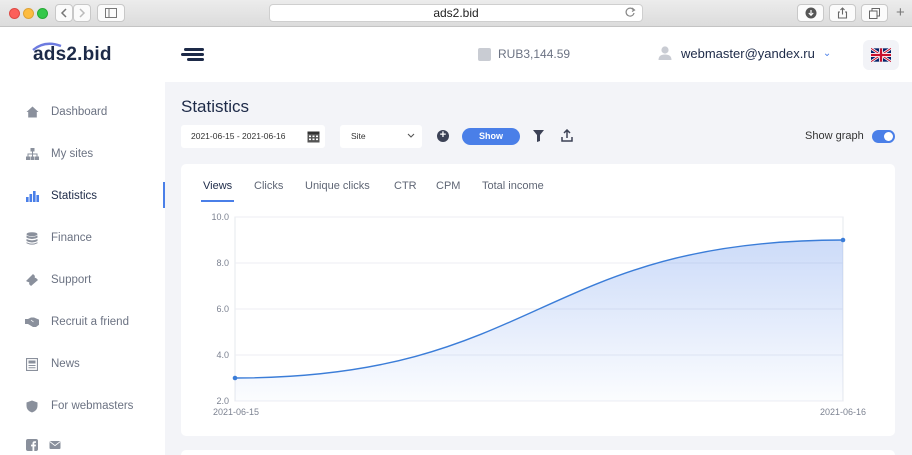  I want to click on show-button: Show, so click(491, 136).